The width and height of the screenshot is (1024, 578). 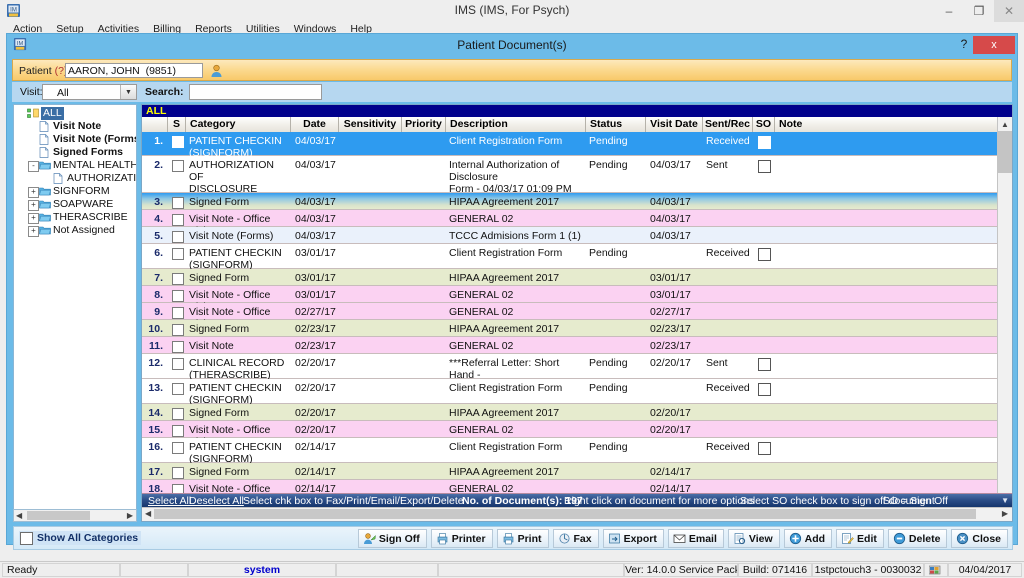 I want to click on tray-icon, so click(x=934, y=570).